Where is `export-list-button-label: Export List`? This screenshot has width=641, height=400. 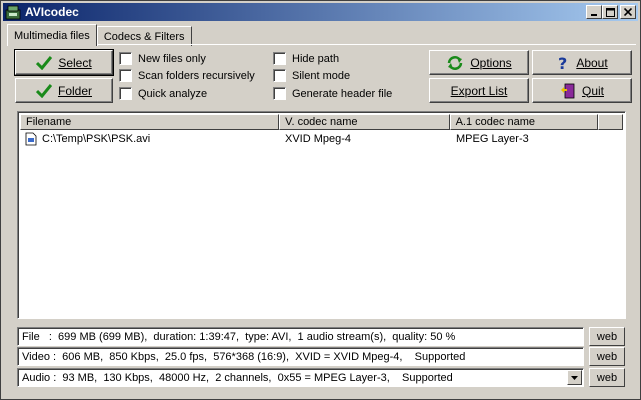
export-list-button-label: Export List is located at coordinates (479, 90).